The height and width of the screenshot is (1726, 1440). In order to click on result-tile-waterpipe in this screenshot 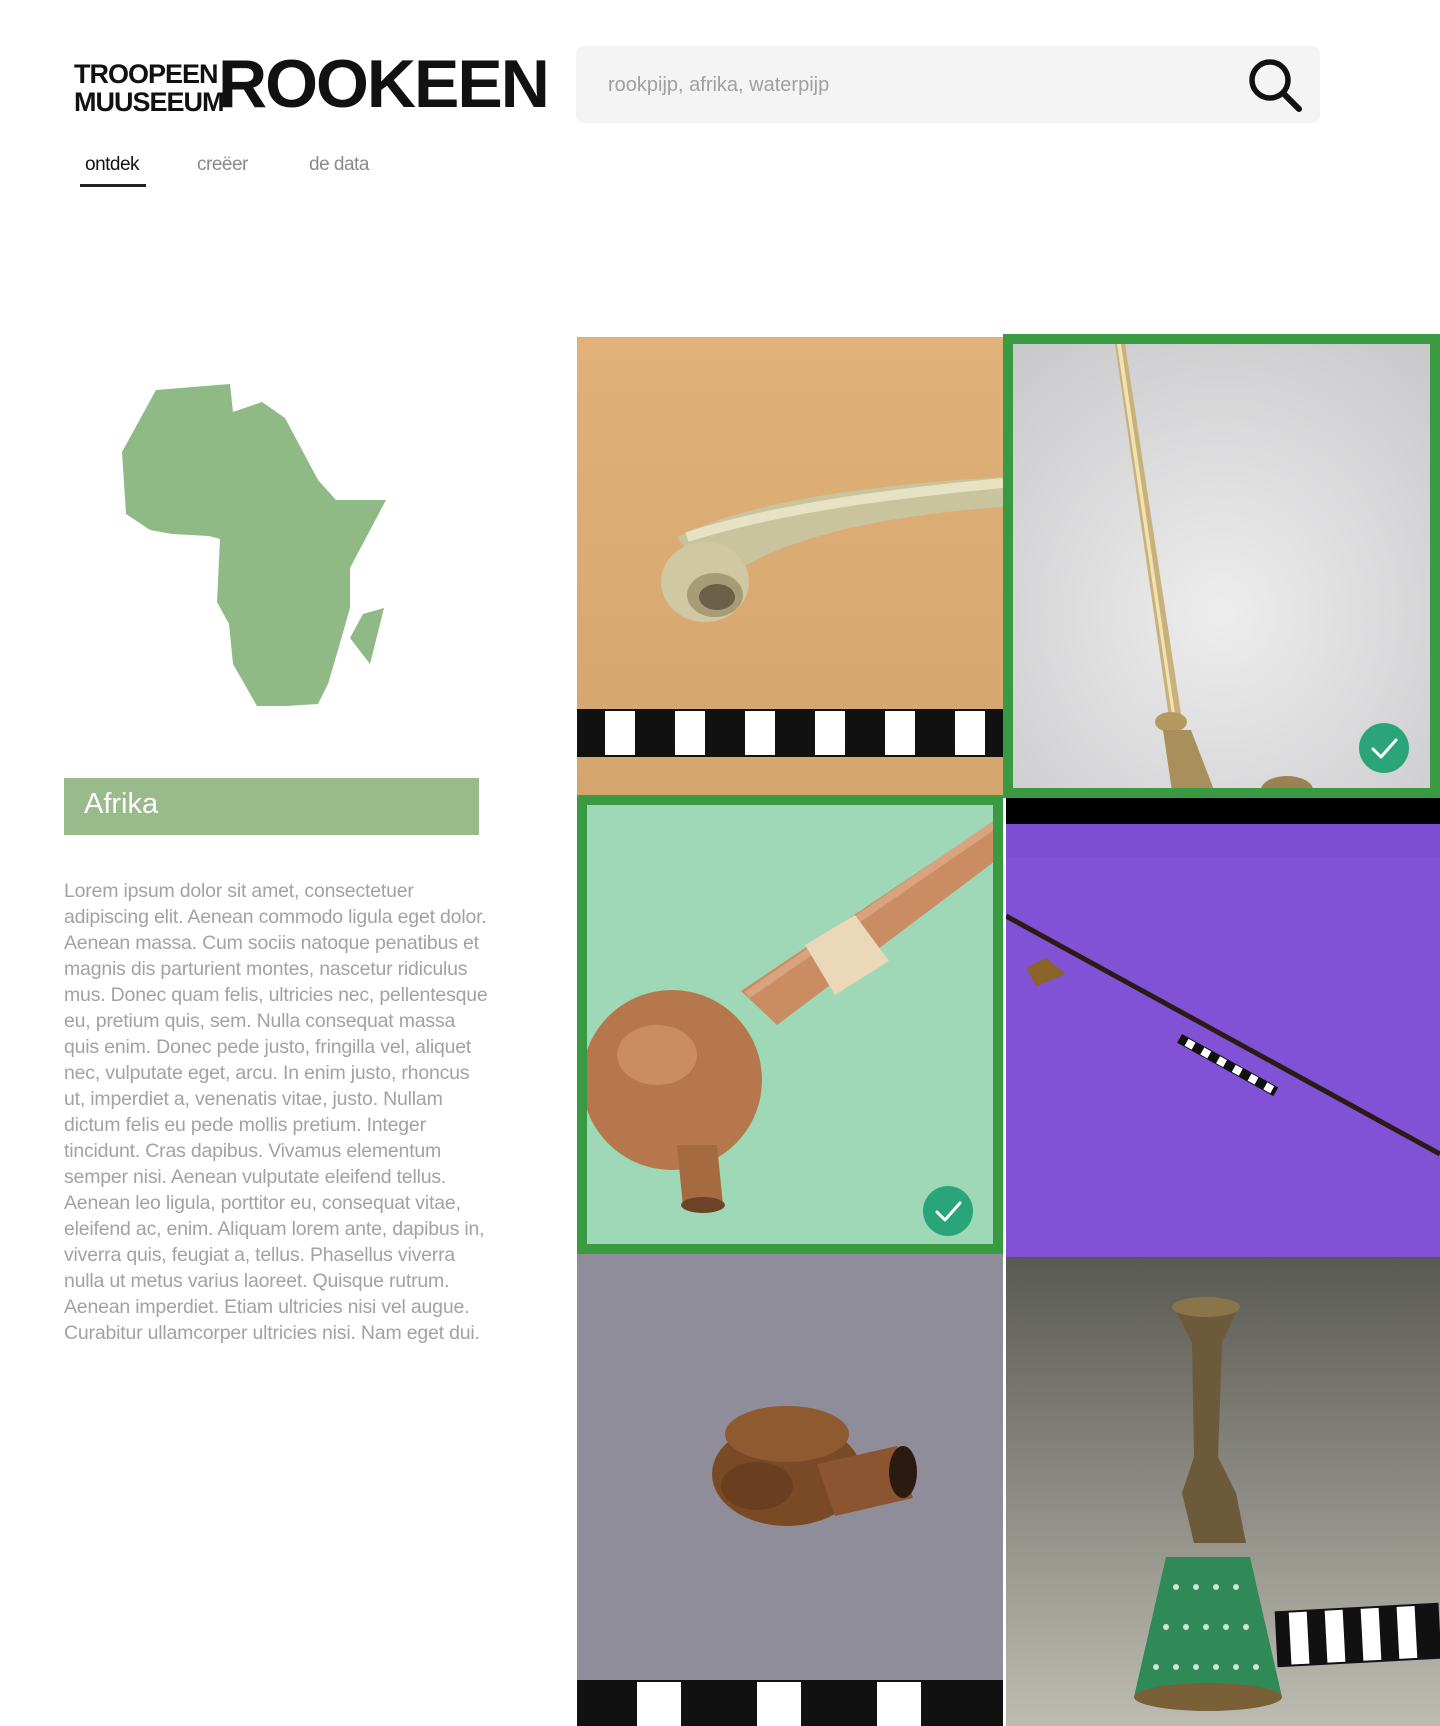, I will do `click(1223, 1491)`.